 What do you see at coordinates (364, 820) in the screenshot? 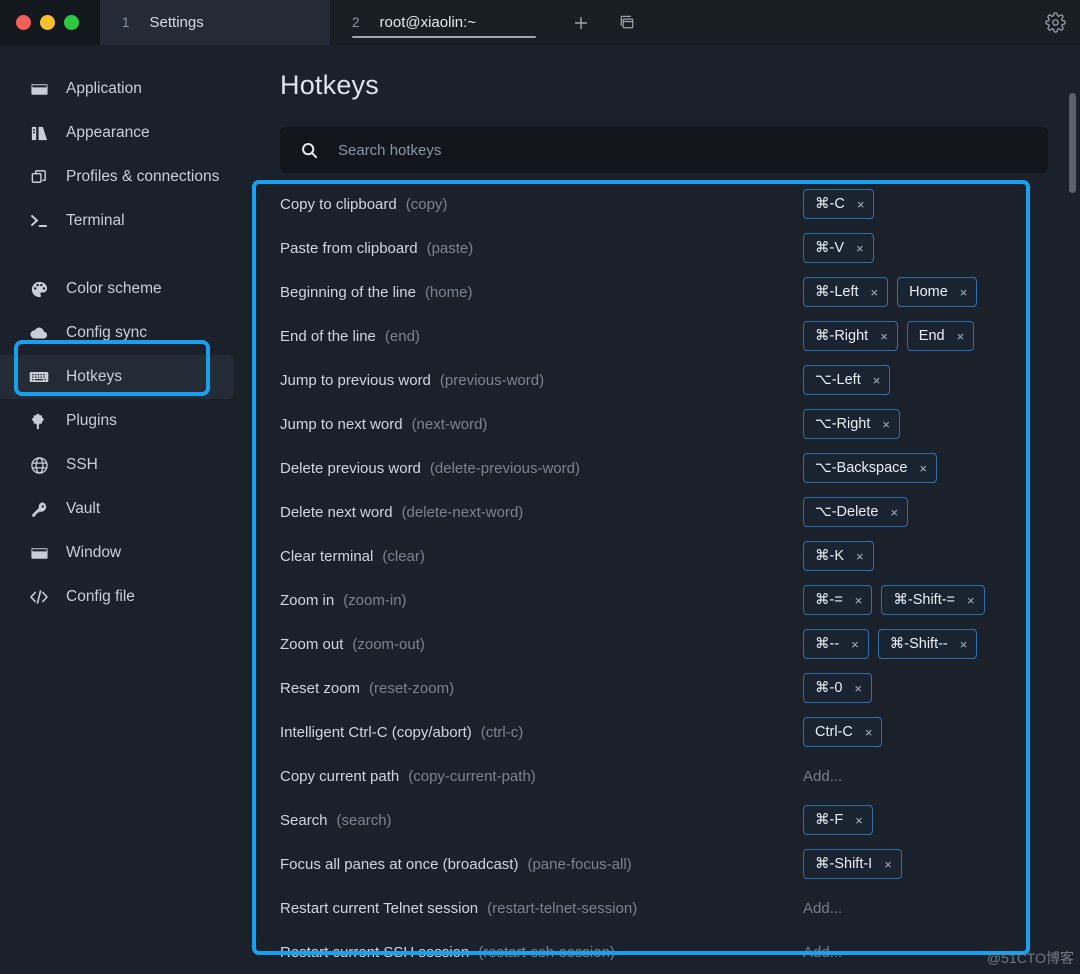
I see `hotkey-id: (search)` at bounding box center [364, 820].